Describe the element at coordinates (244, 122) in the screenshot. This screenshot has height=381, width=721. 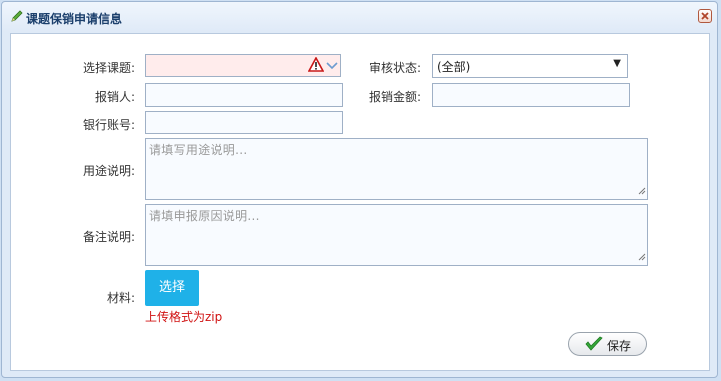
I see `account-input` at that location.